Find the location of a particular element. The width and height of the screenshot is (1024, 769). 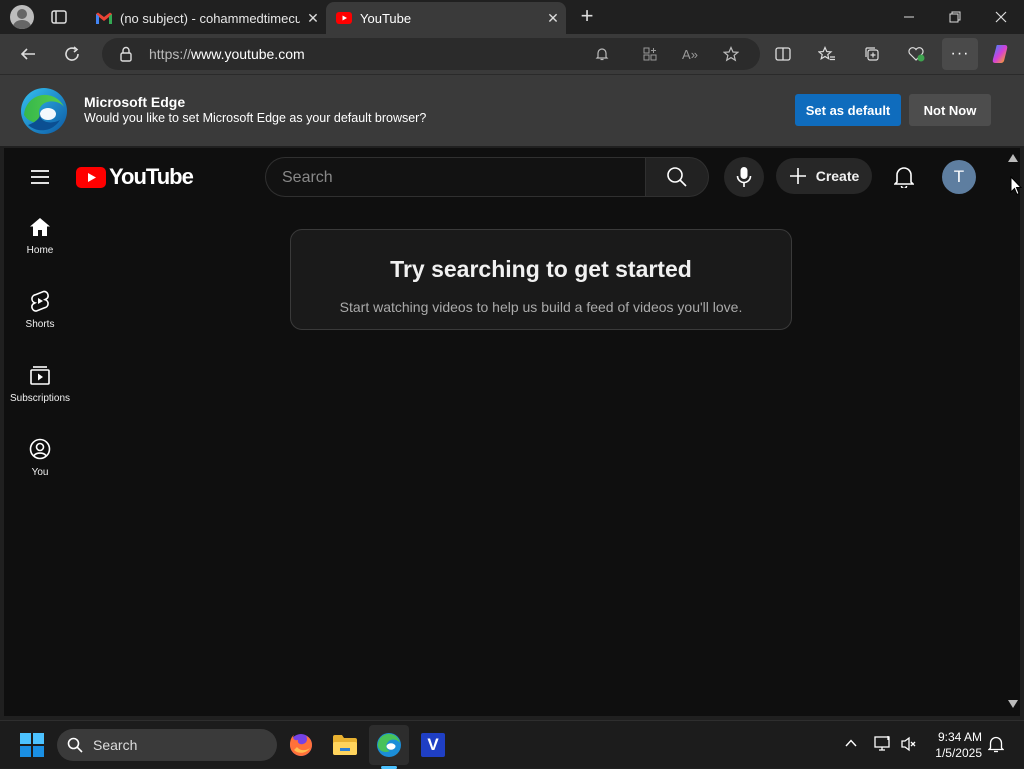

taskbar-search: Search is located at coordinates (167, 745).